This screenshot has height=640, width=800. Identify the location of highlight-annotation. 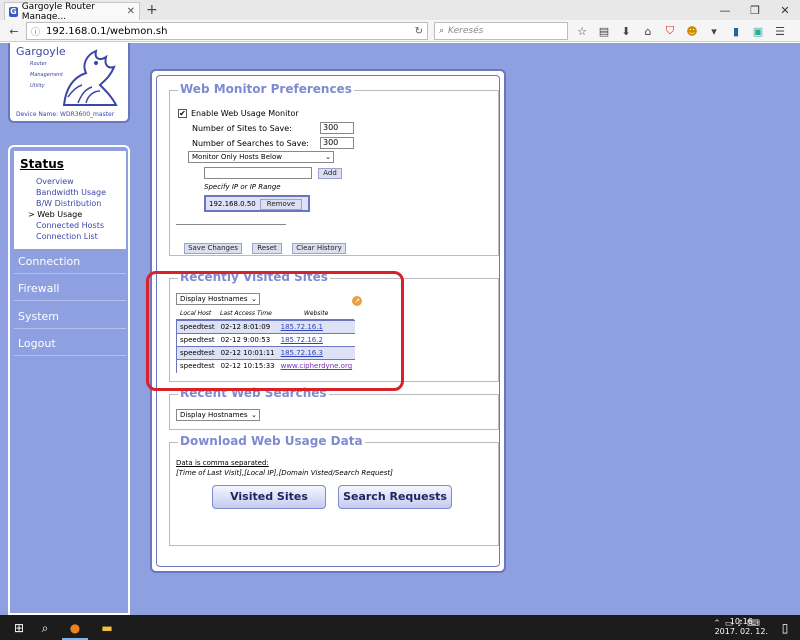
(275, 331).